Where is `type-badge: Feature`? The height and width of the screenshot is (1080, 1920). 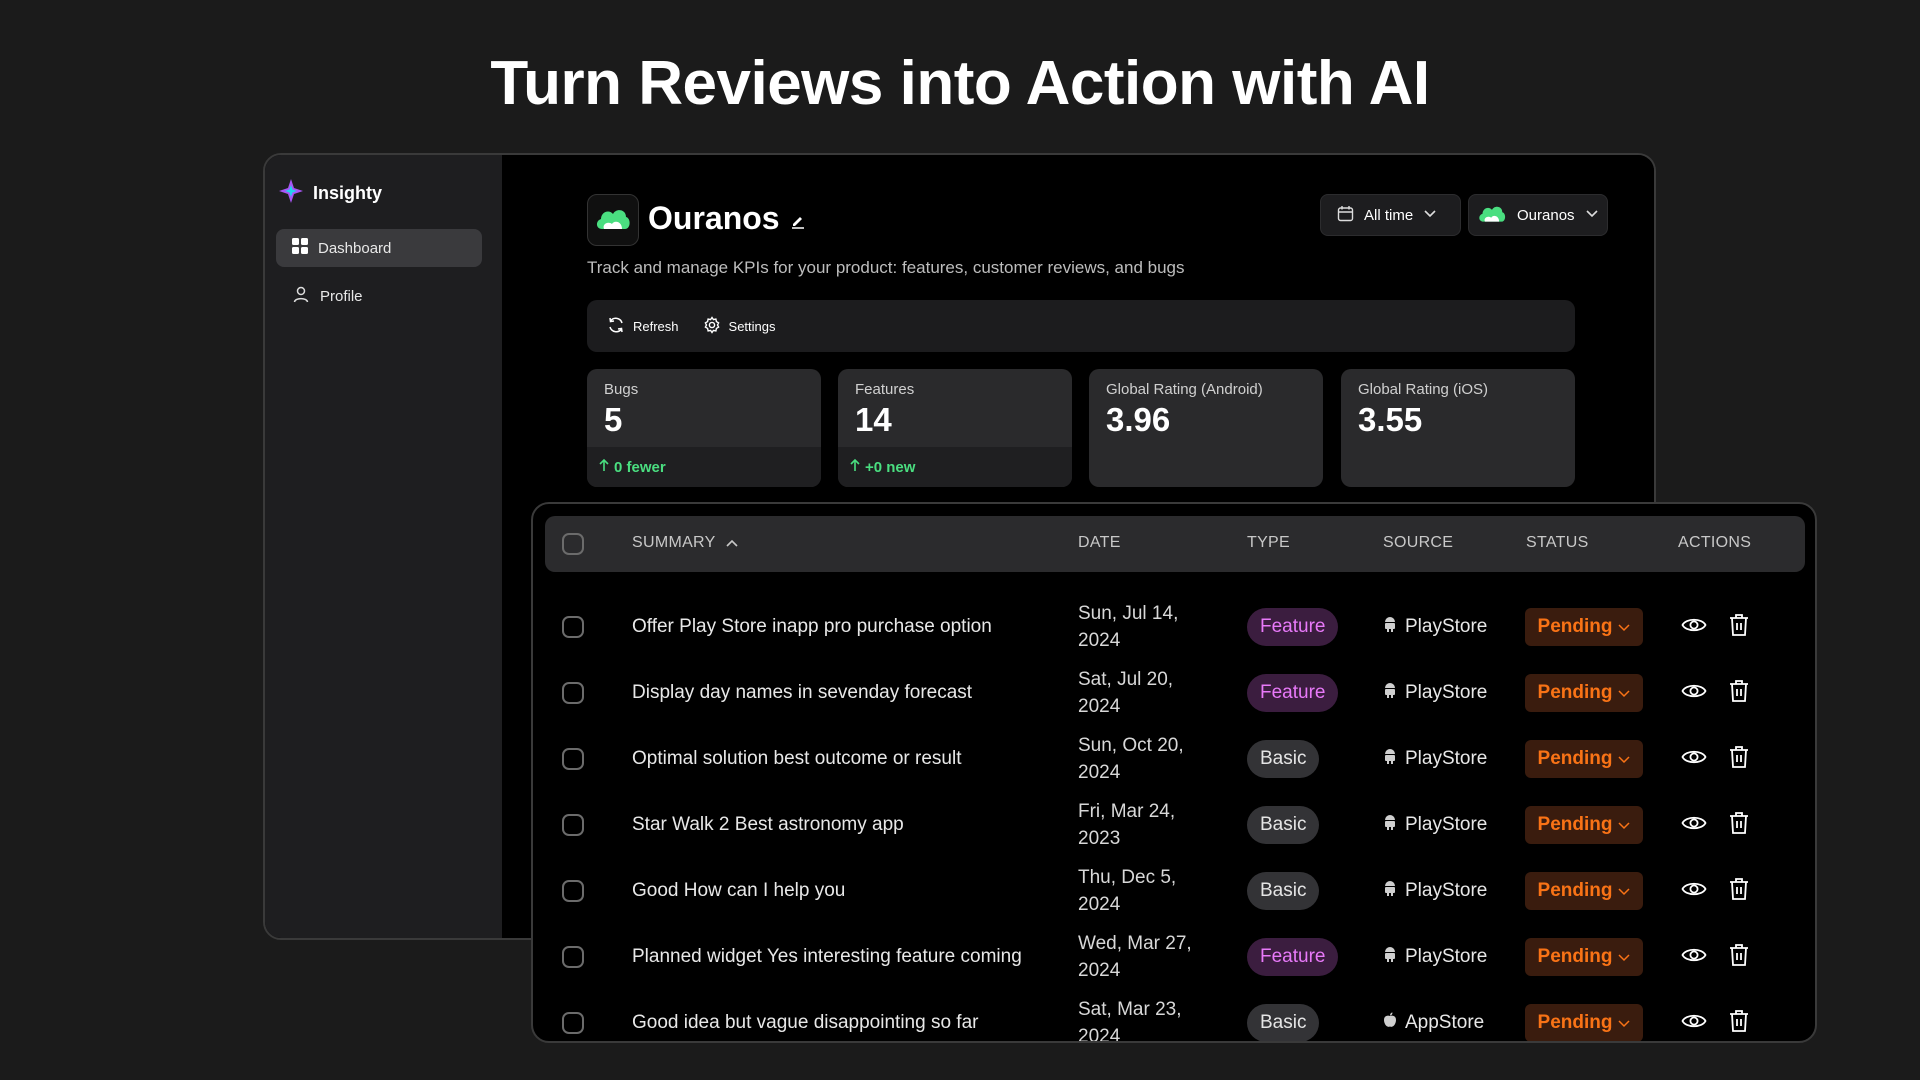
type-badge: Feature is located at coordinates (1293, 957).